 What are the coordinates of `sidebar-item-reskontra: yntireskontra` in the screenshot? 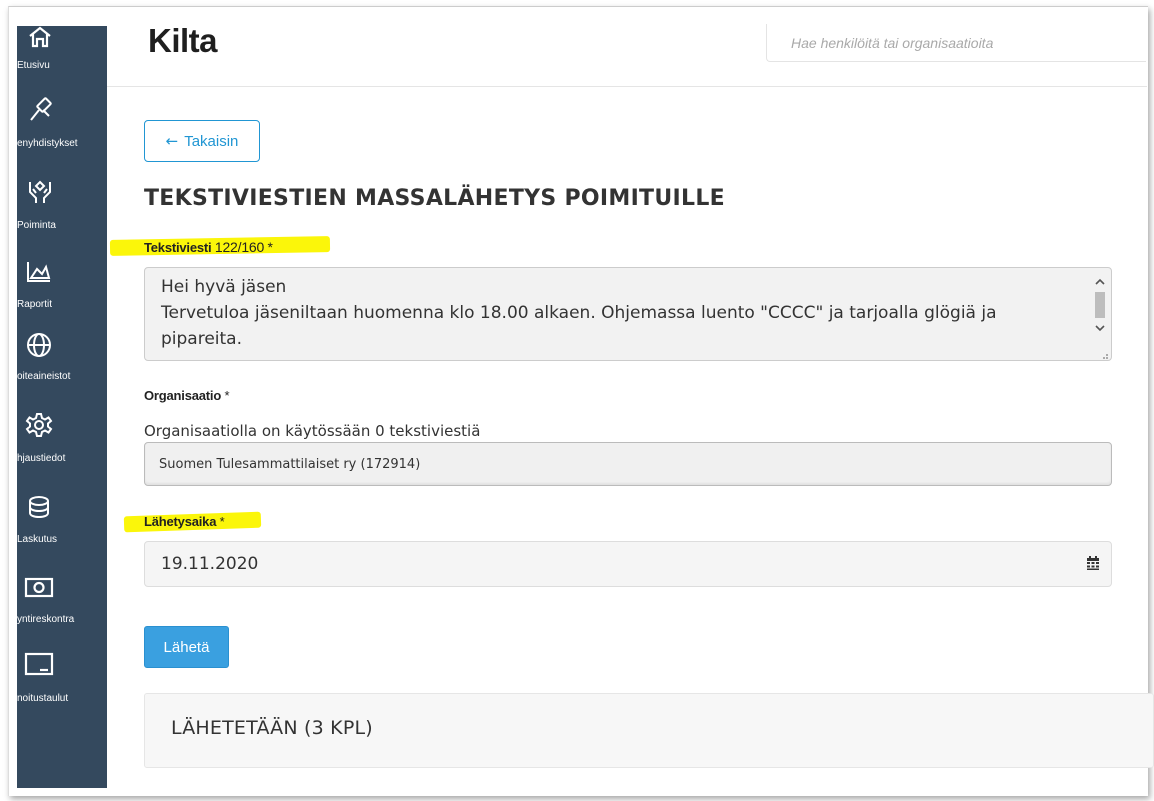 It's located at (62, 616).